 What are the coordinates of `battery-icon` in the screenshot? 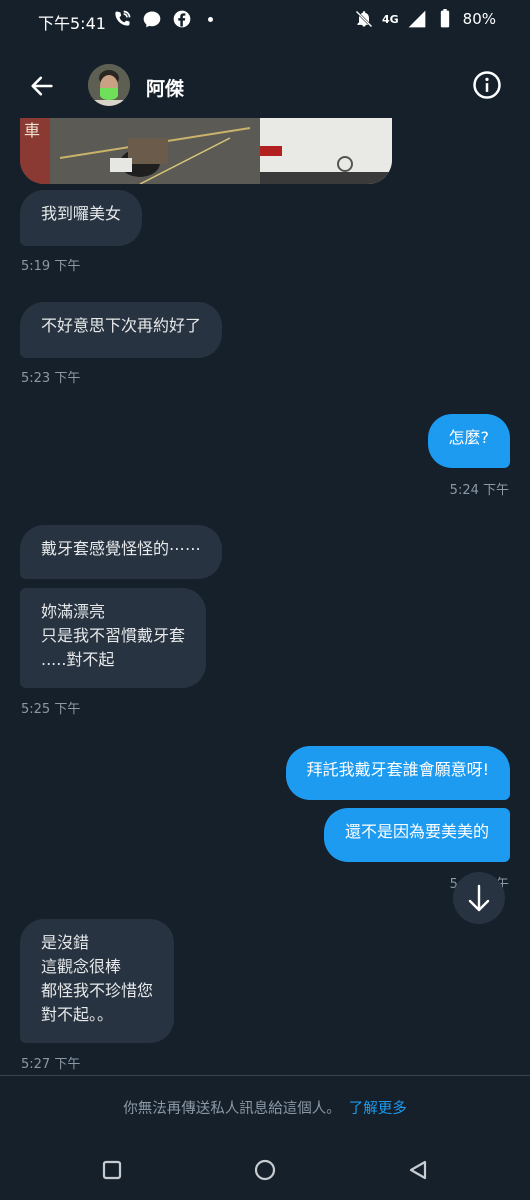 It's located at (444, 18).